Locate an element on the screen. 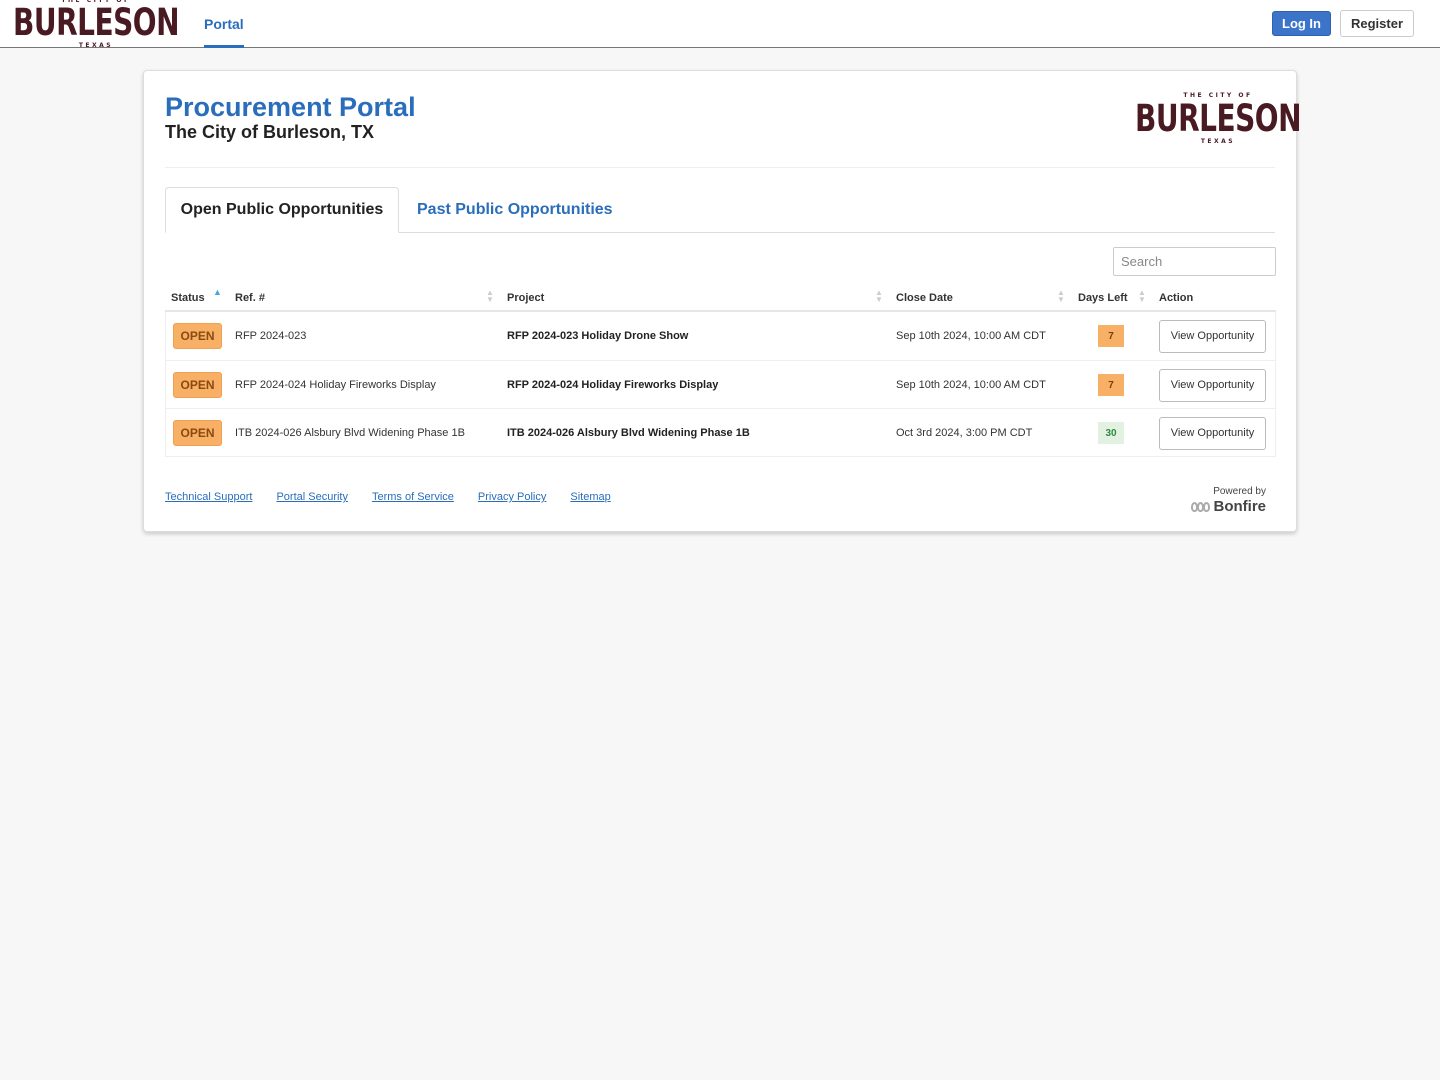 The width and height of the screenshot is (1440, 1080). nav-portal-link: Portal is located at coordinates (224, 24).